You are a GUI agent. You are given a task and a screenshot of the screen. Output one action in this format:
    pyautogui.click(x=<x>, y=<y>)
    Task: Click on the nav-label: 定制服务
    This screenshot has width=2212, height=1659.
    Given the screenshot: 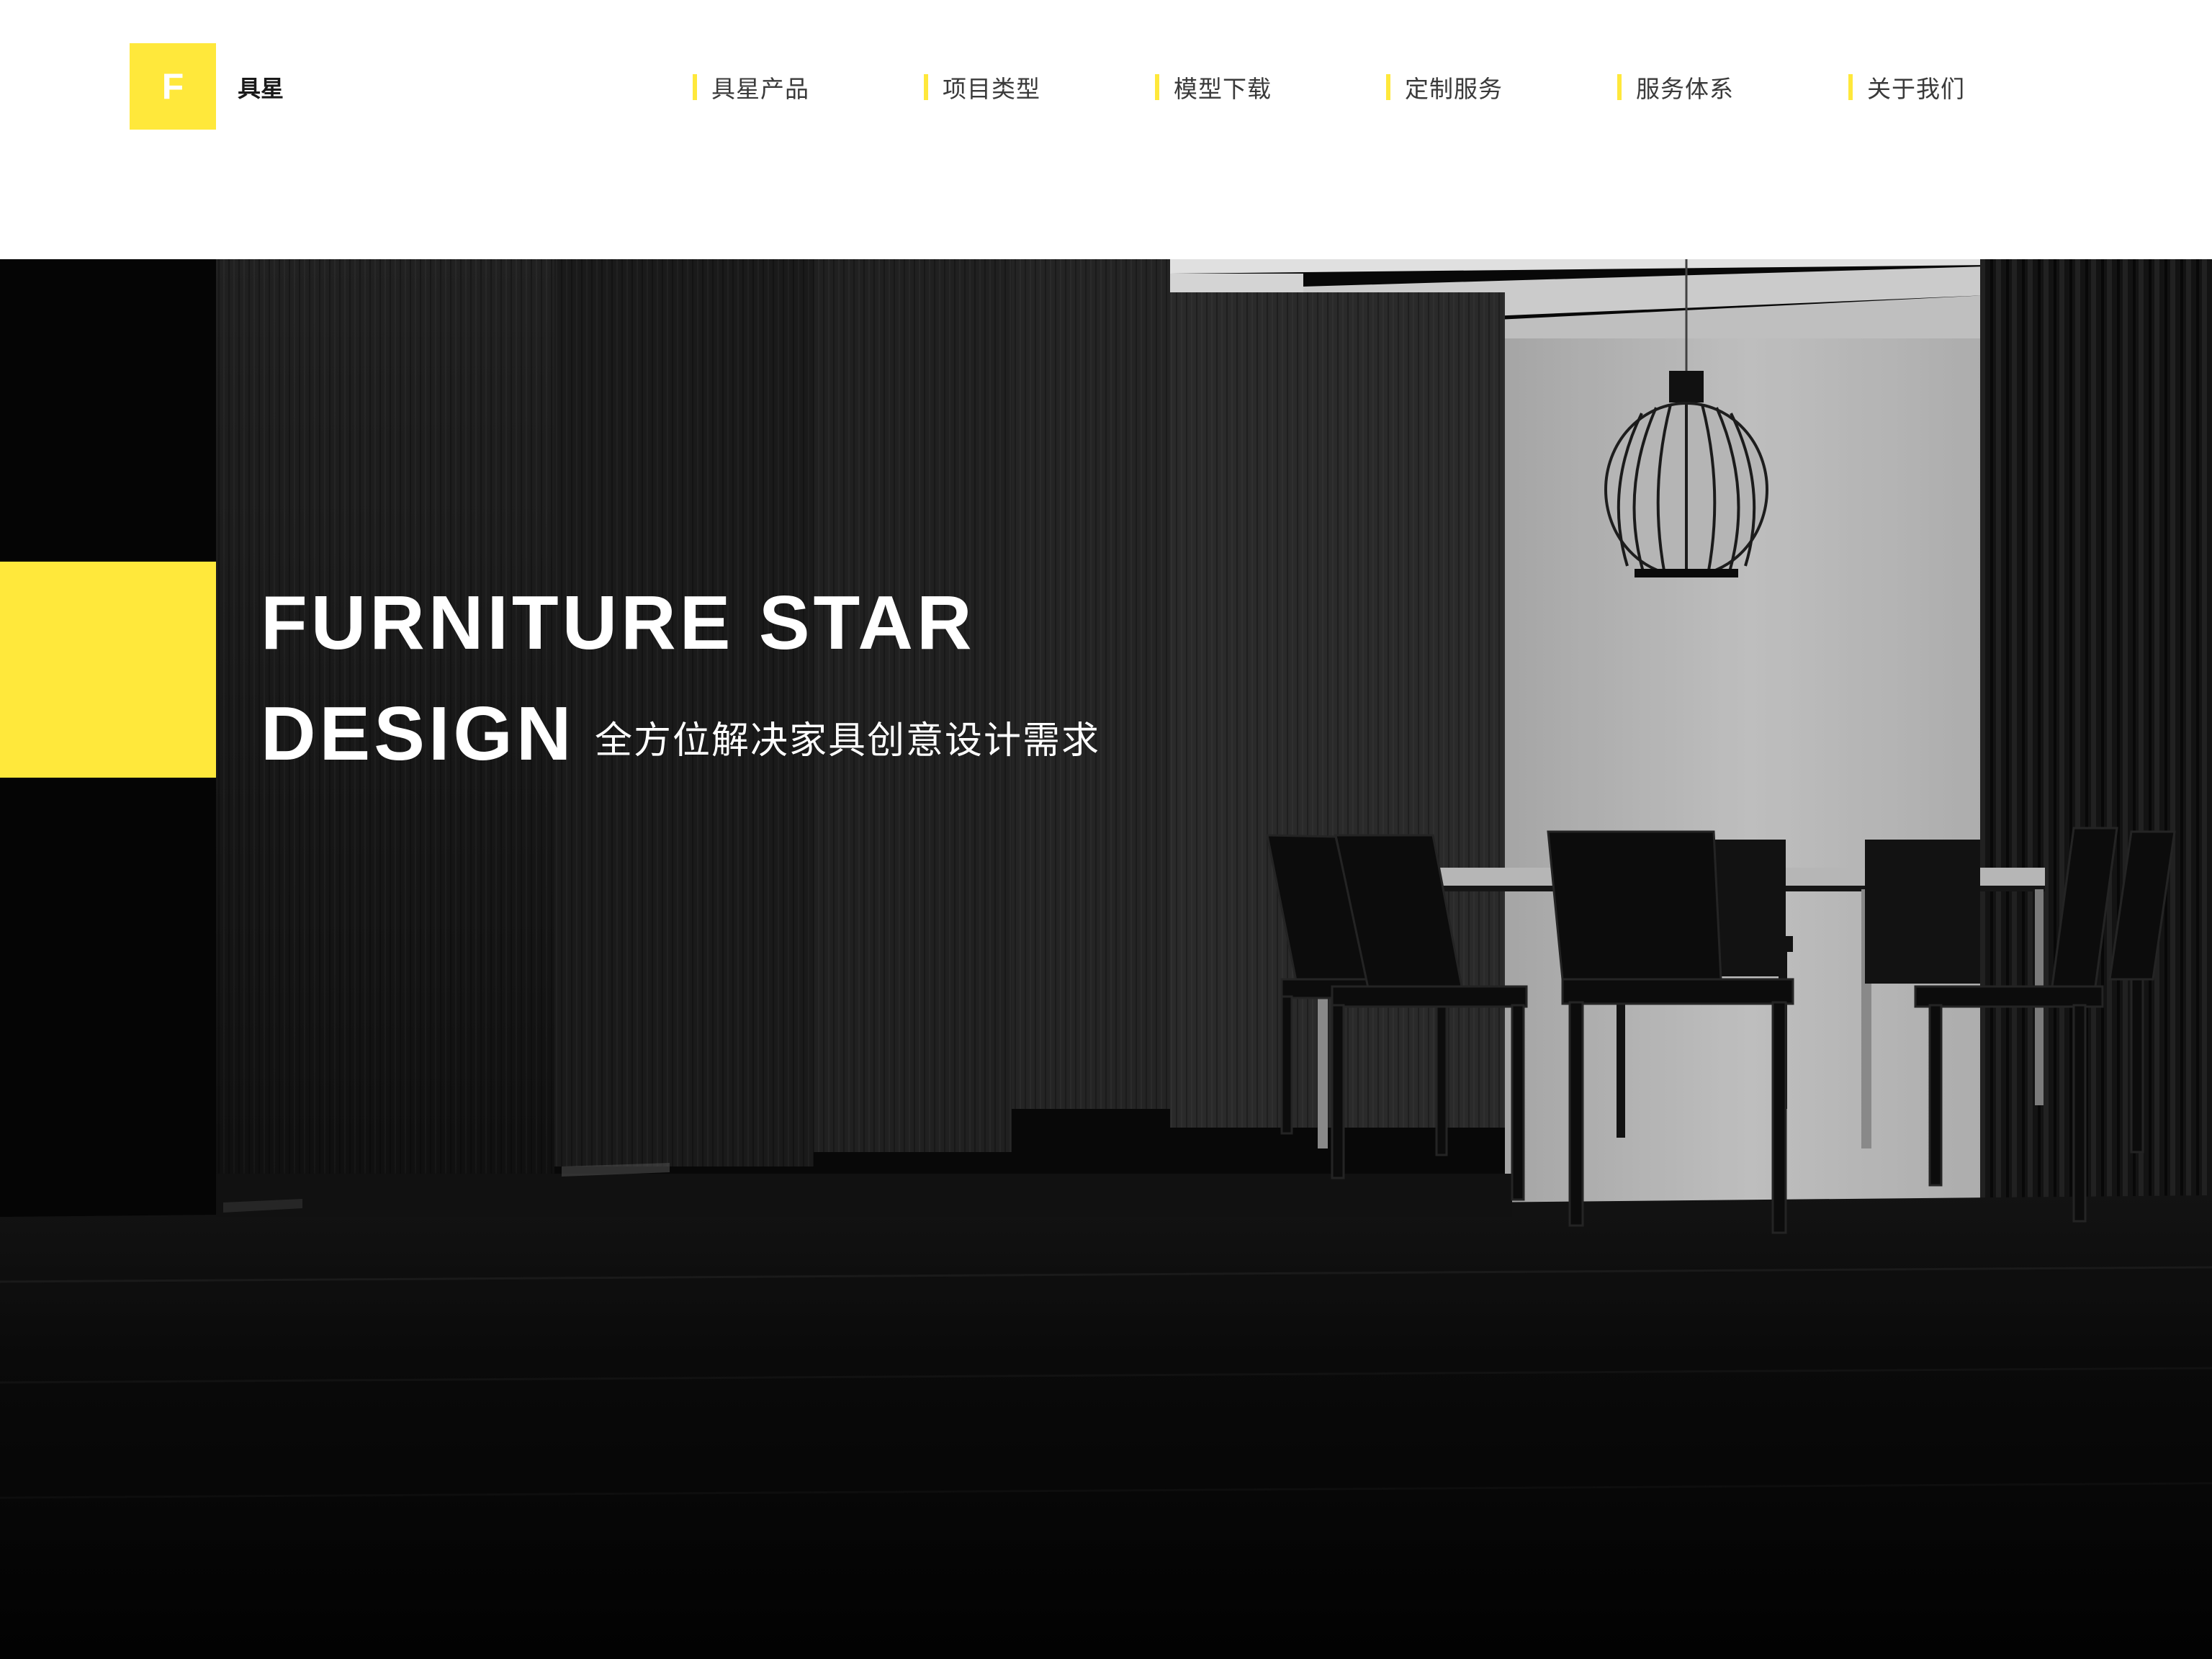 What is the action you would take?
    pyautogui.click(x=1454, y=89)
    